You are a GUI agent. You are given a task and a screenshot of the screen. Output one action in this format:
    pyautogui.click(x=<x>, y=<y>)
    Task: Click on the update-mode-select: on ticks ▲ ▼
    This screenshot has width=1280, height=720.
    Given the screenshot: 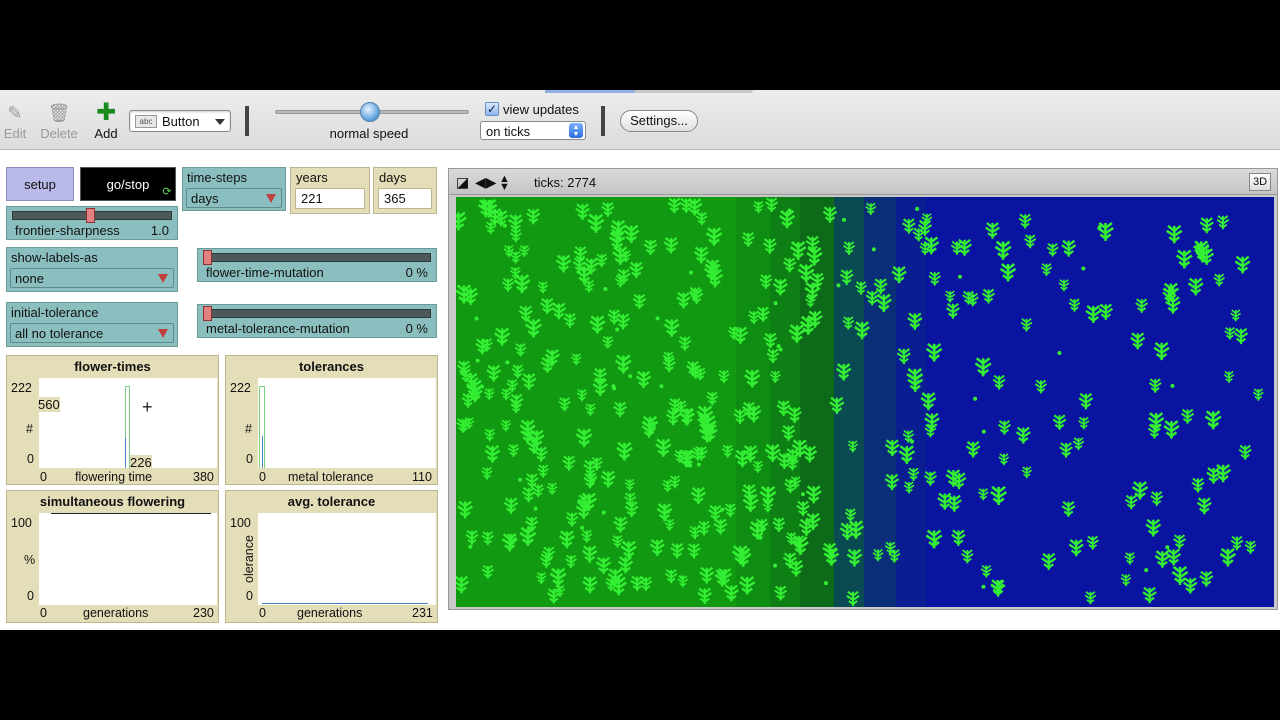 What is the action you would take?
    pyautogui.click(x=533, y=130)
    